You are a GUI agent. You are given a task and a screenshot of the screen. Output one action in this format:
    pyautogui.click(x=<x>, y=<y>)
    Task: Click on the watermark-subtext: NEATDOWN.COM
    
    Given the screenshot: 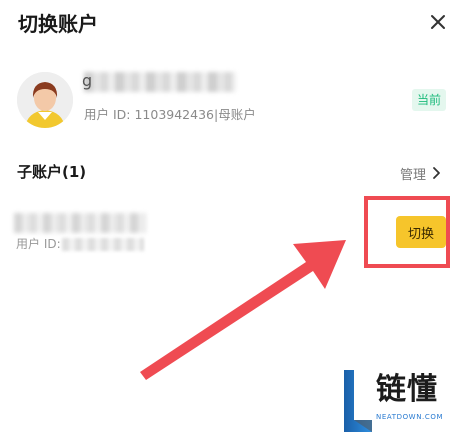 What is the action you would take?
    pyautogui.click(x=410, y=417)
    